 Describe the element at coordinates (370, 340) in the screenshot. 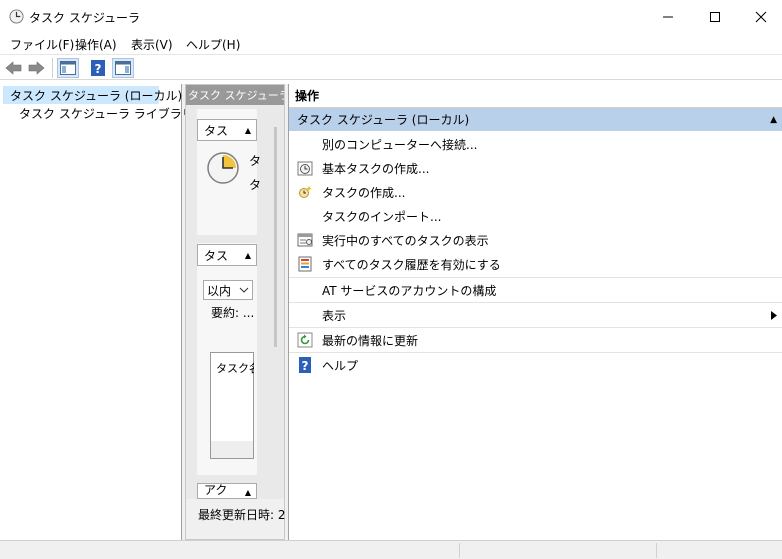

I see `action-label: 最新の情報に更新` at that location.